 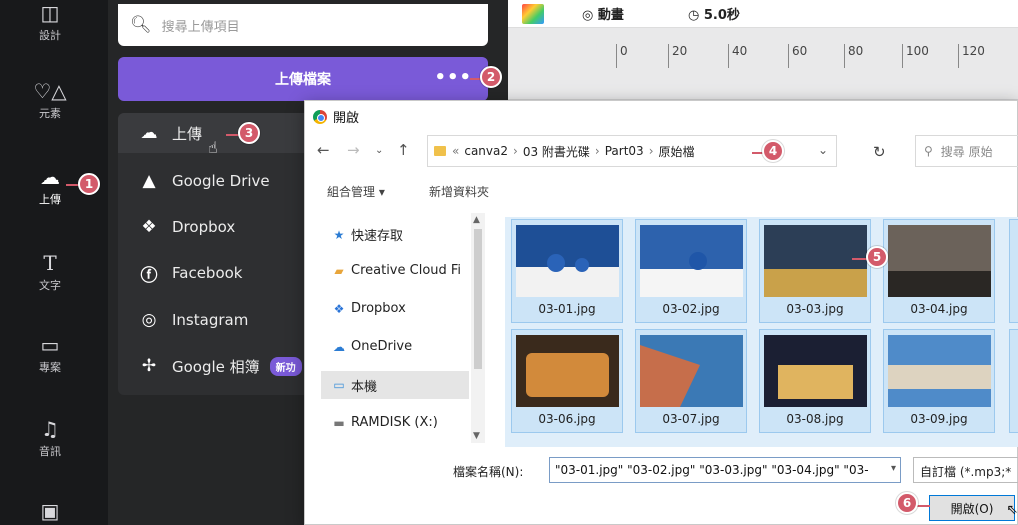 What do you see at coordinates (966, 151) in the screenshot?
I see `folder-search-input: ⚲ 搜尋 原始` at bounding box center [966, 151].